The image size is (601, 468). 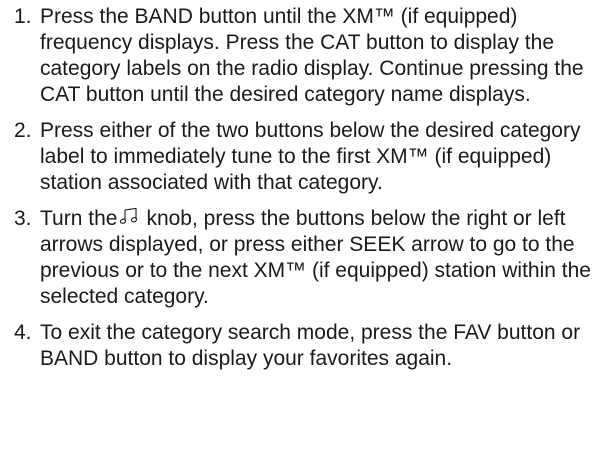 I want to click on step-number: 3., so click(x=23, y=218).